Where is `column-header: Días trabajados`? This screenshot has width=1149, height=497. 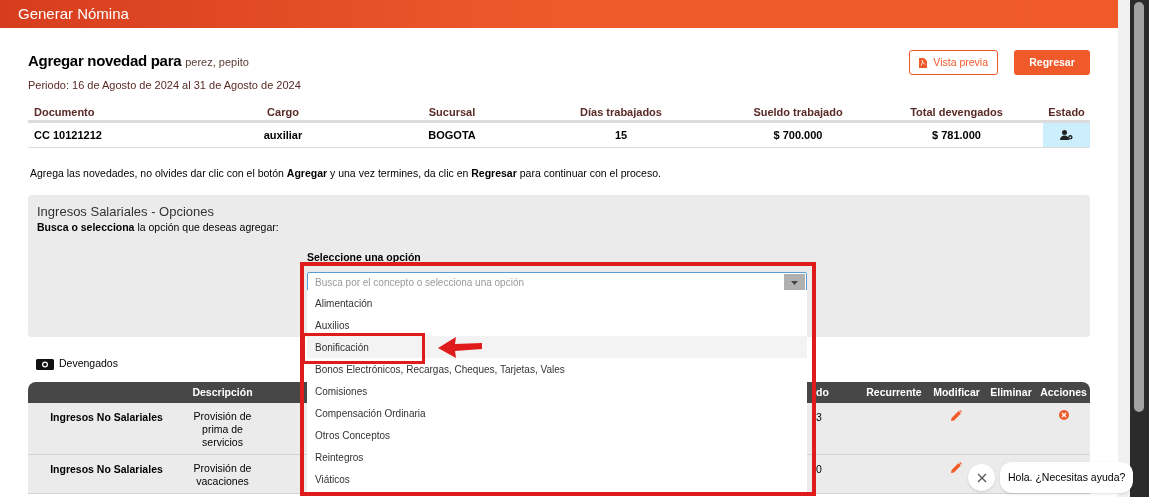 column-header: Días trabajados is located at coordinates (621, 112).